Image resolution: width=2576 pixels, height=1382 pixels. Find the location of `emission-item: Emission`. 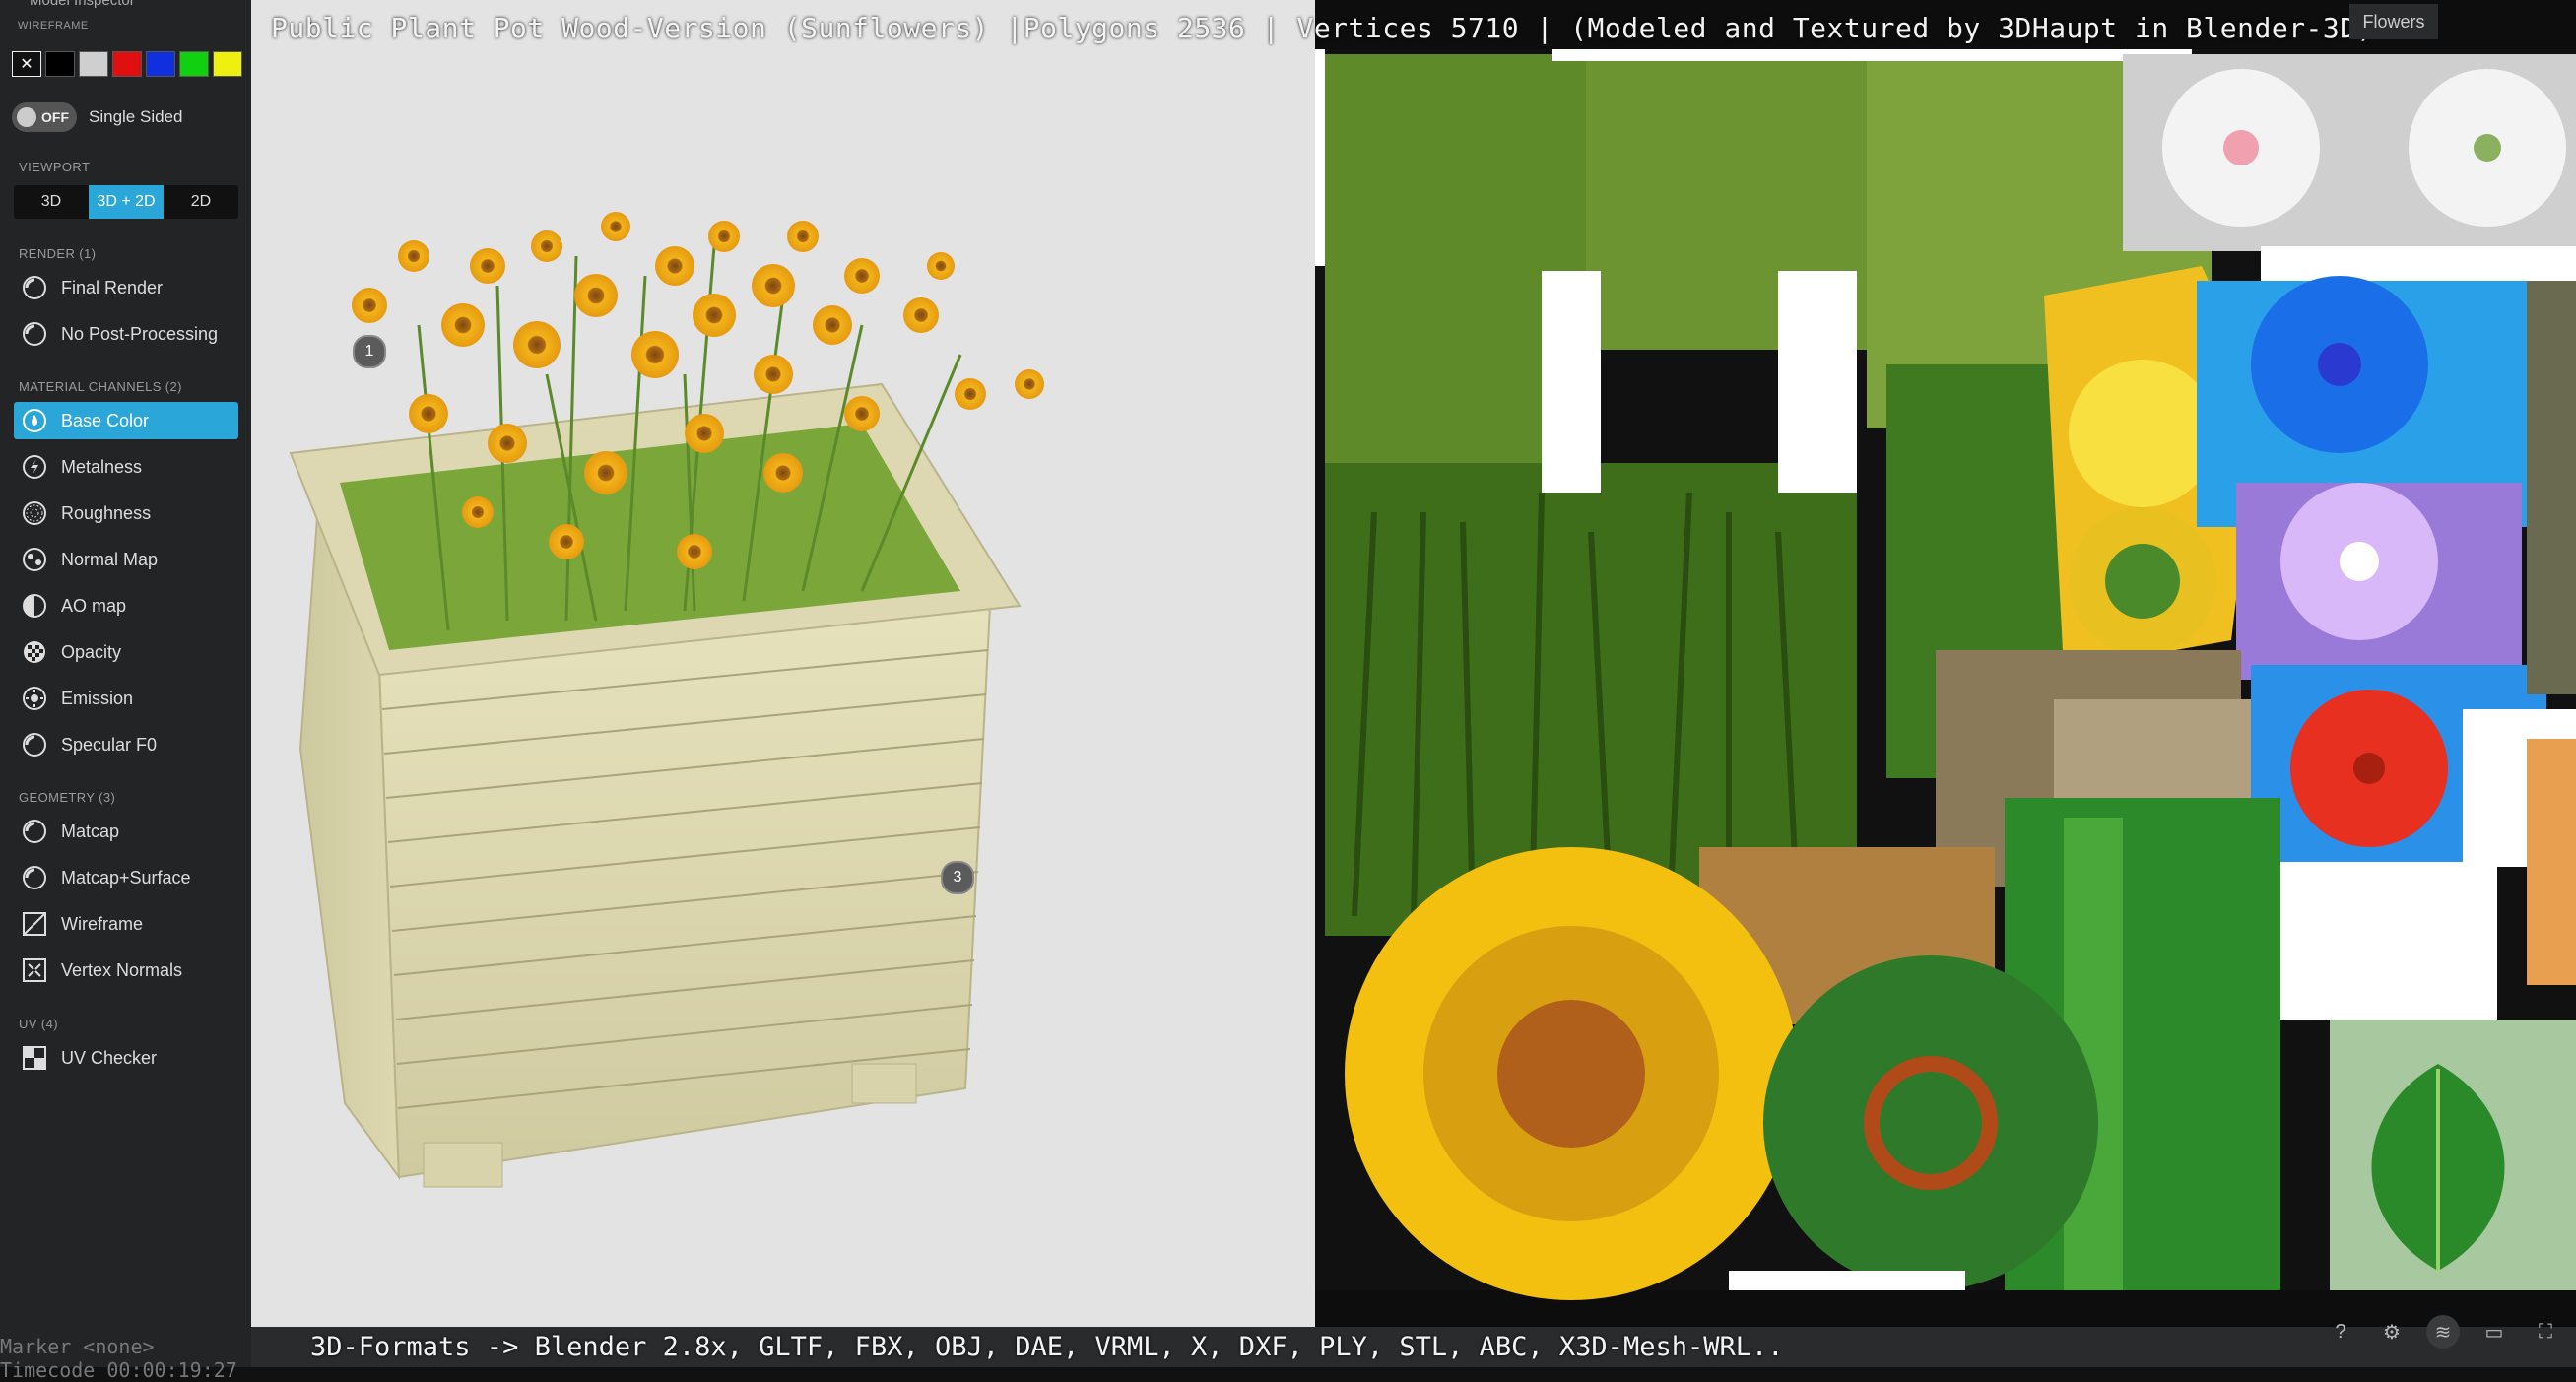

emission-item: Emission is located at coordinates (126, 698).